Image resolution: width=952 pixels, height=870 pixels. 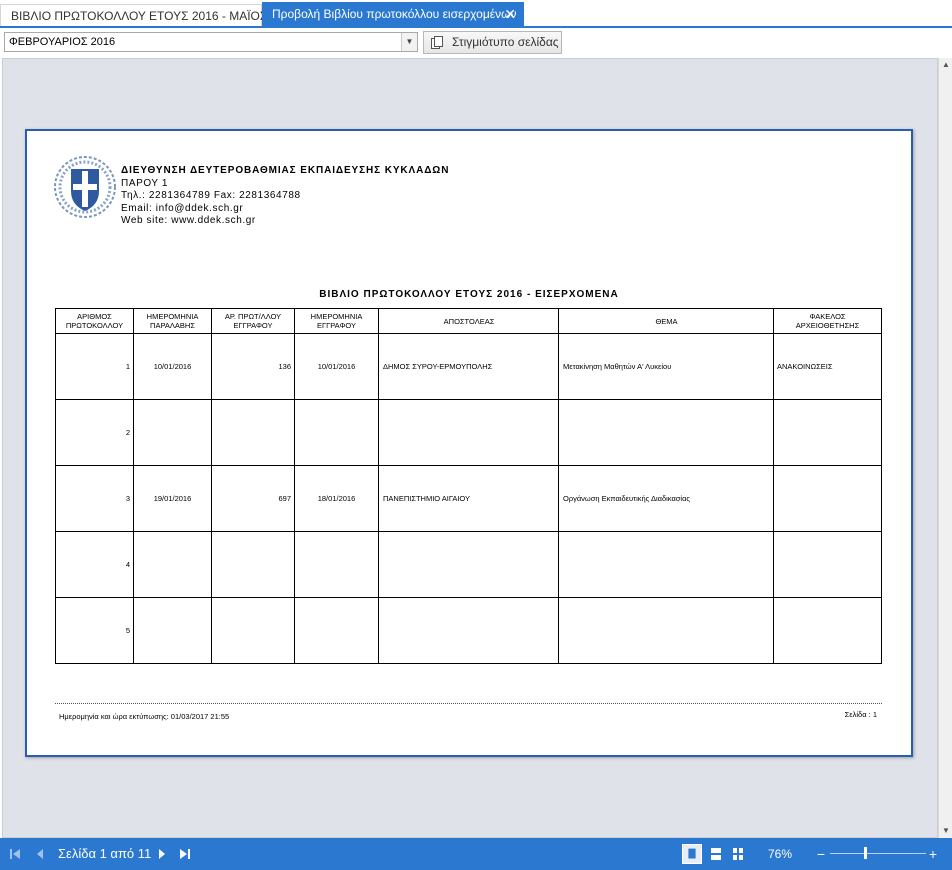 I want to click on tab-label: Προβολή Βιβλίου πρωτοκόλλου εισερχομένων, so click(x=394, y=14).